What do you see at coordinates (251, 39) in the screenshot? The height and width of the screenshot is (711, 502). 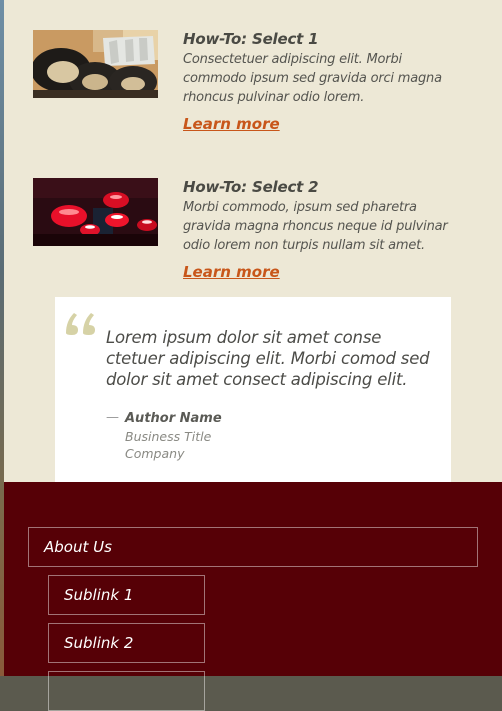 I see `article-title: How-To: Select 1` at bounding box center [251, 39].